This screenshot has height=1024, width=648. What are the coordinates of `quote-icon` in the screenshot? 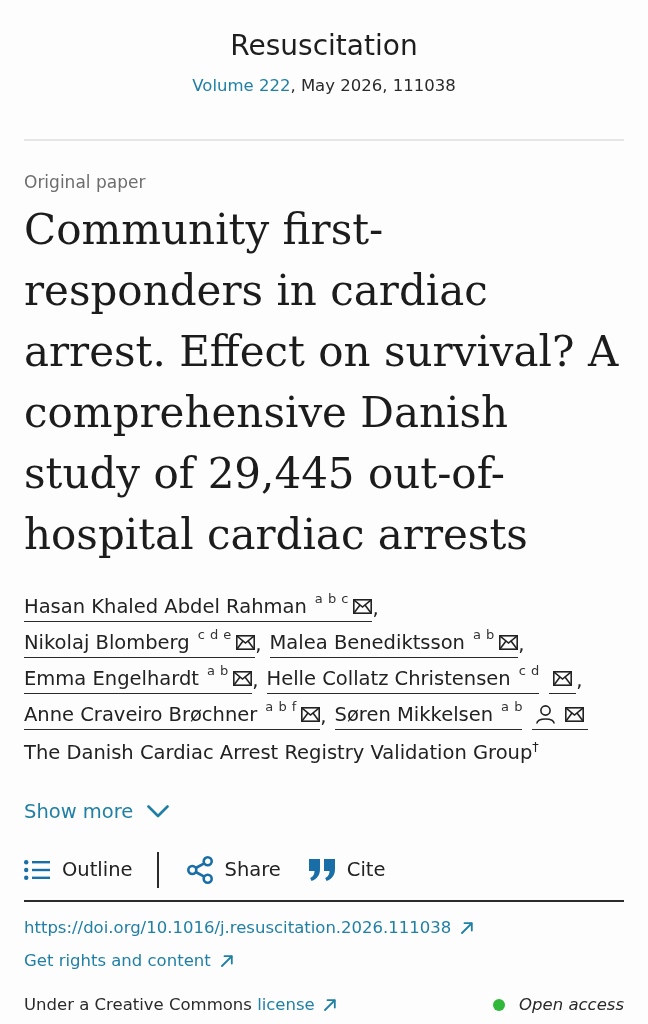 It's located at (321, 869).